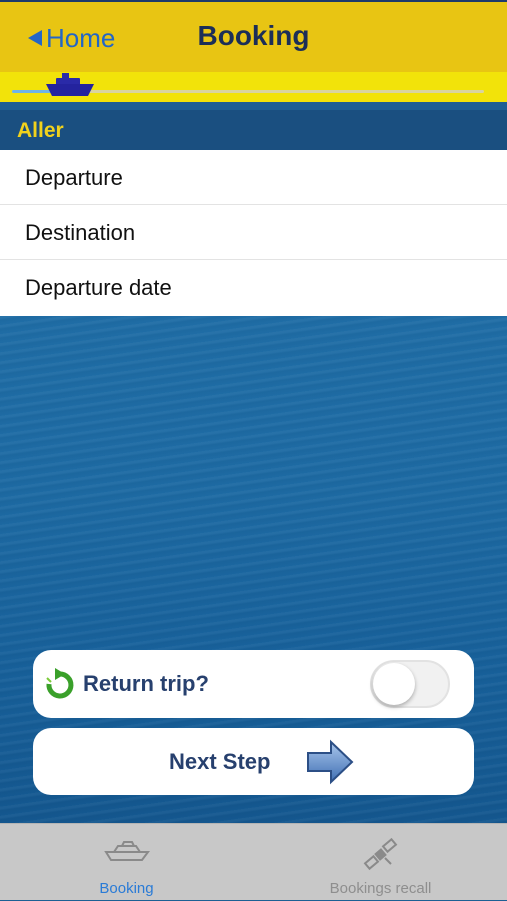 Image resolution: width=507 pixels, height=901 pixels. I want to click on arrow-right-icon, so click(330, 762).